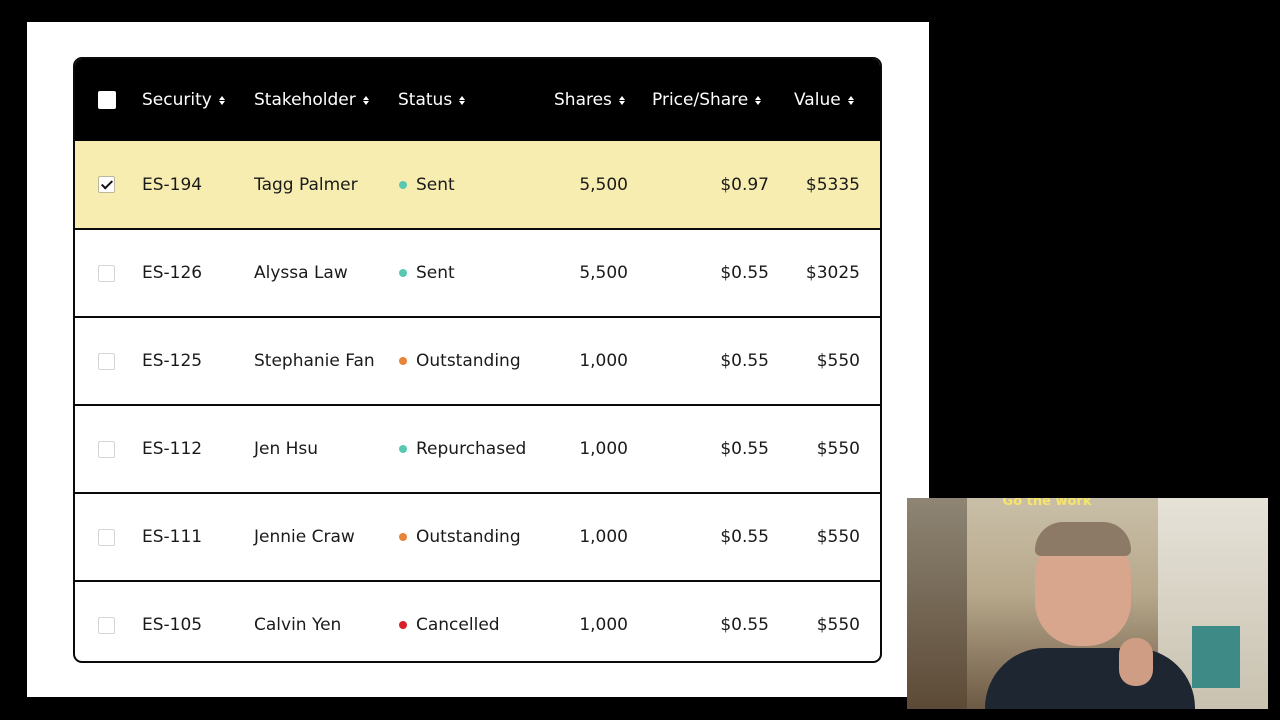 This screenshot has width=1280, height=720. I want to click on cell-security: ES-111, so click(172, 537).